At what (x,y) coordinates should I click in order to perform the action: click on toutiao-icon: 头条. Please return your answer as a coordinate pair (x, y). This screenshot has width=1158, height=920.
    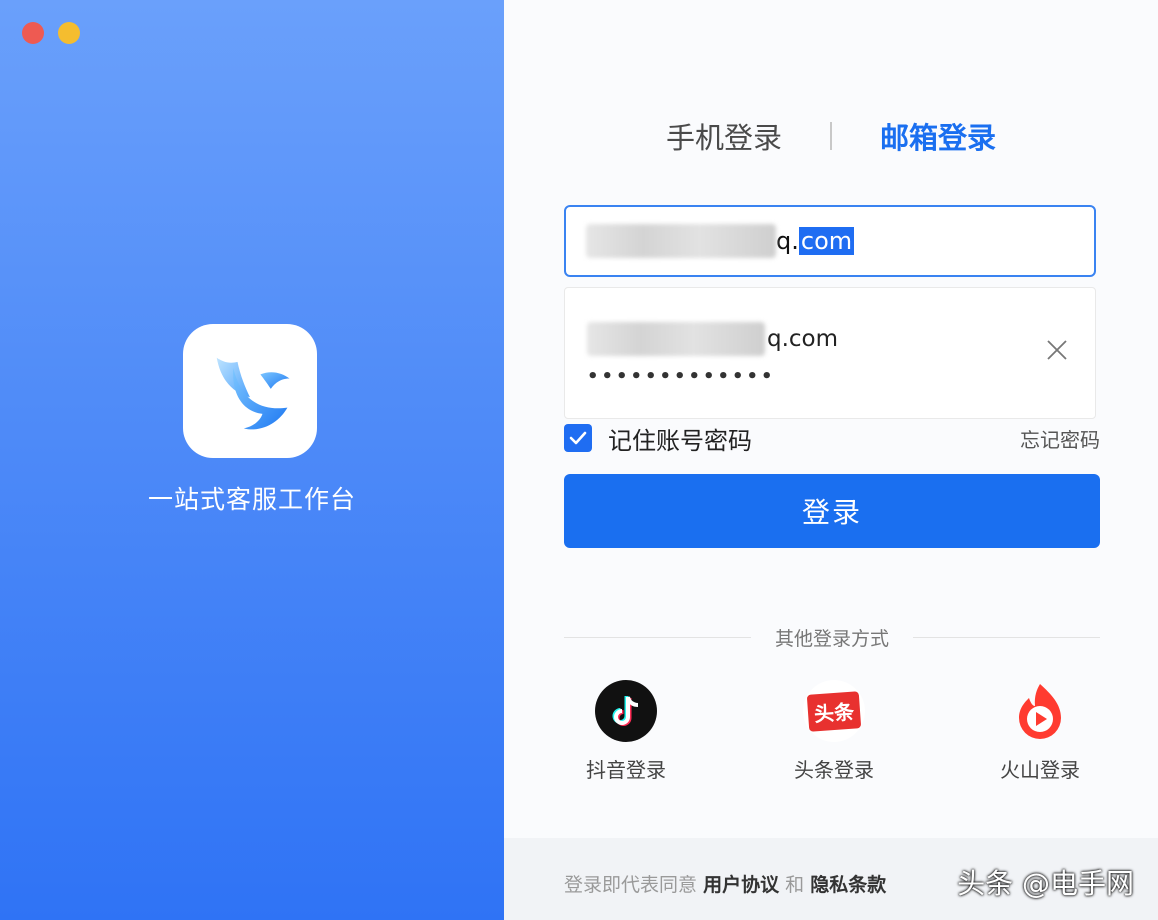
    Looking at the image, I should click on (834, 711).